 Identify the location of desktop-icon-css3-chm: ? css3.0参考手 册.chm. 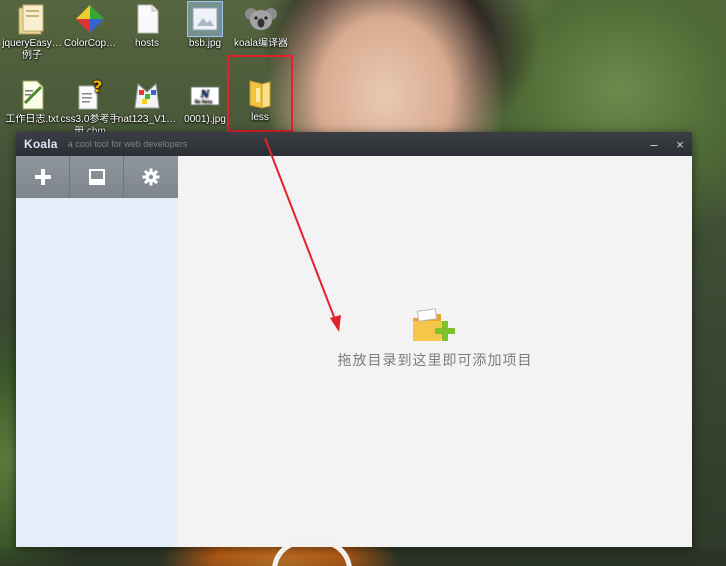
(90, 108).